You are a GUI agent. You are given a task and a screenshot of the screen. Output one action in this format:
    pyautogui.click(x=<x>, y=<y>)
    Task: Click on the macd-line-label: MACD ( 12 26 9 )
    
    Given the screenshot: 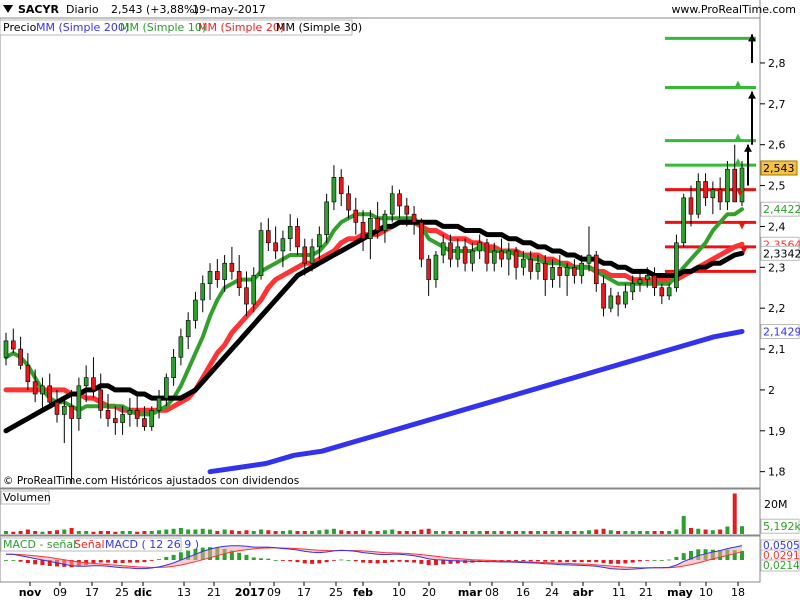 What is the action you would take?
    pyautogui.click(x=152, y=544)
    